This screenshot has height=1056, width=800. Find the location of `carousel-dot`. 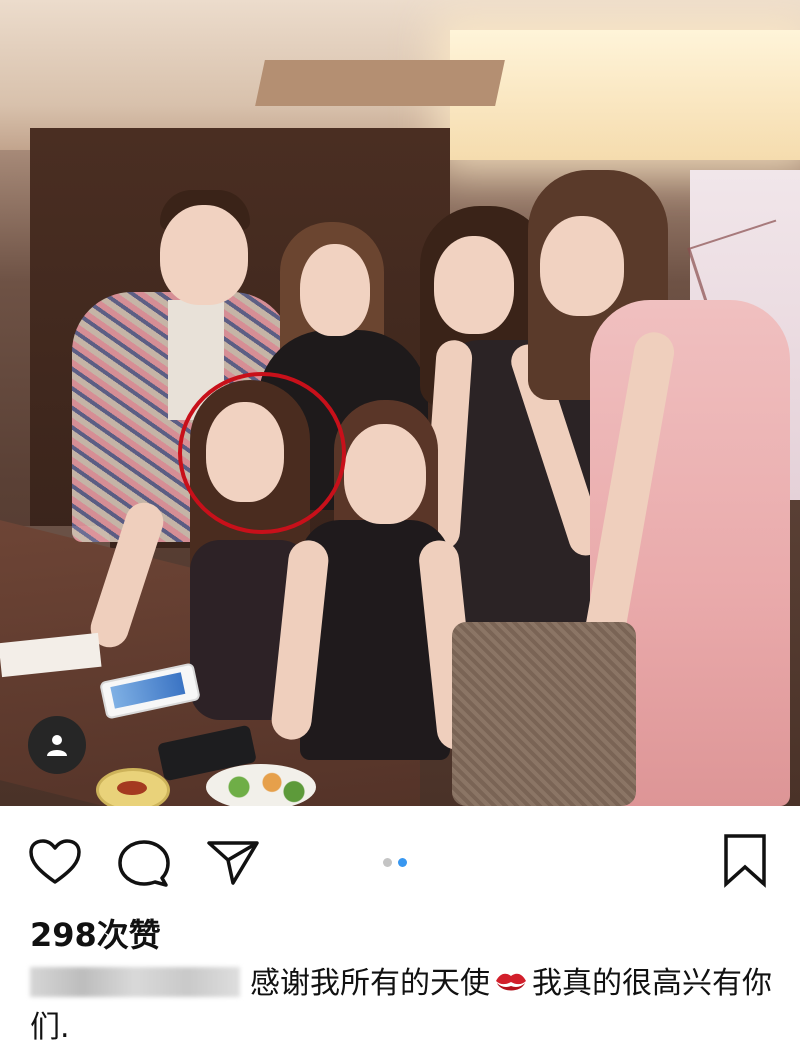

carousel-dot is located at coordinates (387, 862).